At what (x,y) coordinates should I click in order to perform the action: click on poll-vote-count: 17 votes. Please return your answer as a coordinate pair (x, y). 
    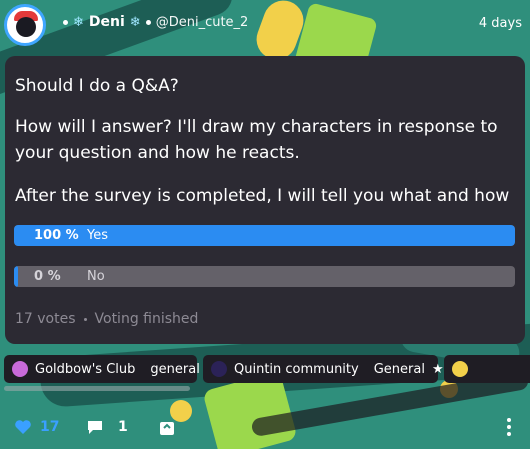
    Looking at the image, I should click on (45, 319).